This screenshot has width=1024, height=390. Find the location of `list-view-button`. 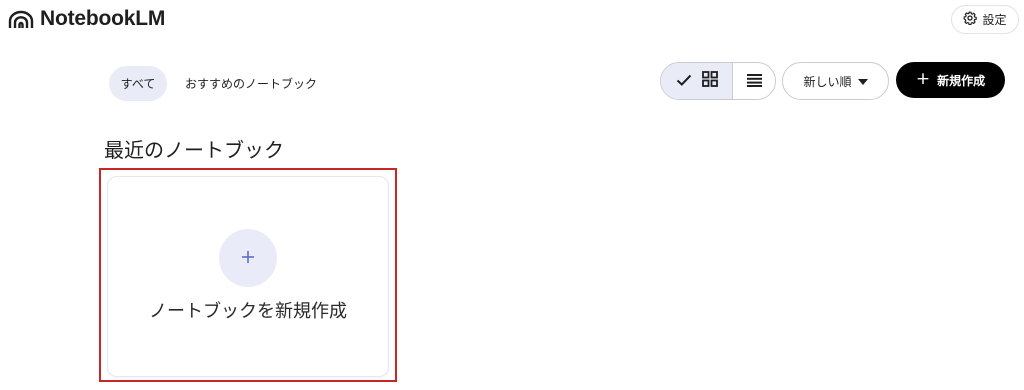

list-view-button is located at coordinates (754, 81).